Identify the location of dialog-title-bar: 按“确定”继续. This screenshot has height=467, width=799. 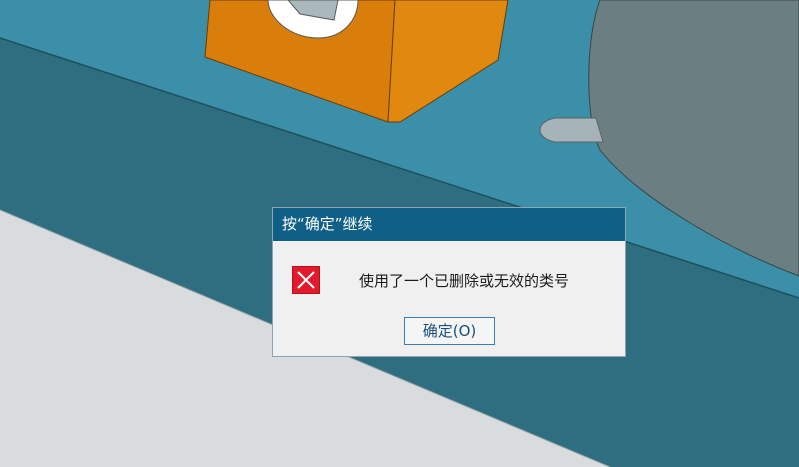
(449, 224).